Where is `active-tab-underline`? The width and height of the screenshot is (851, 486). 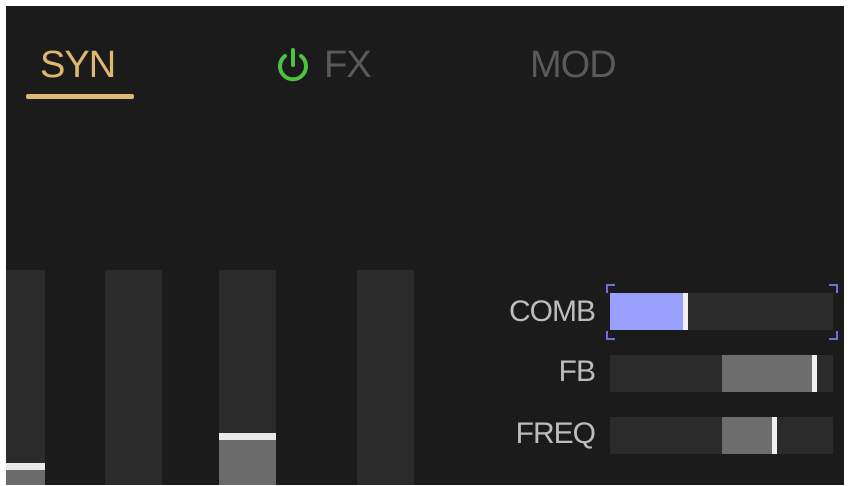 active-tab-underline is located at coordinates (80, 96).